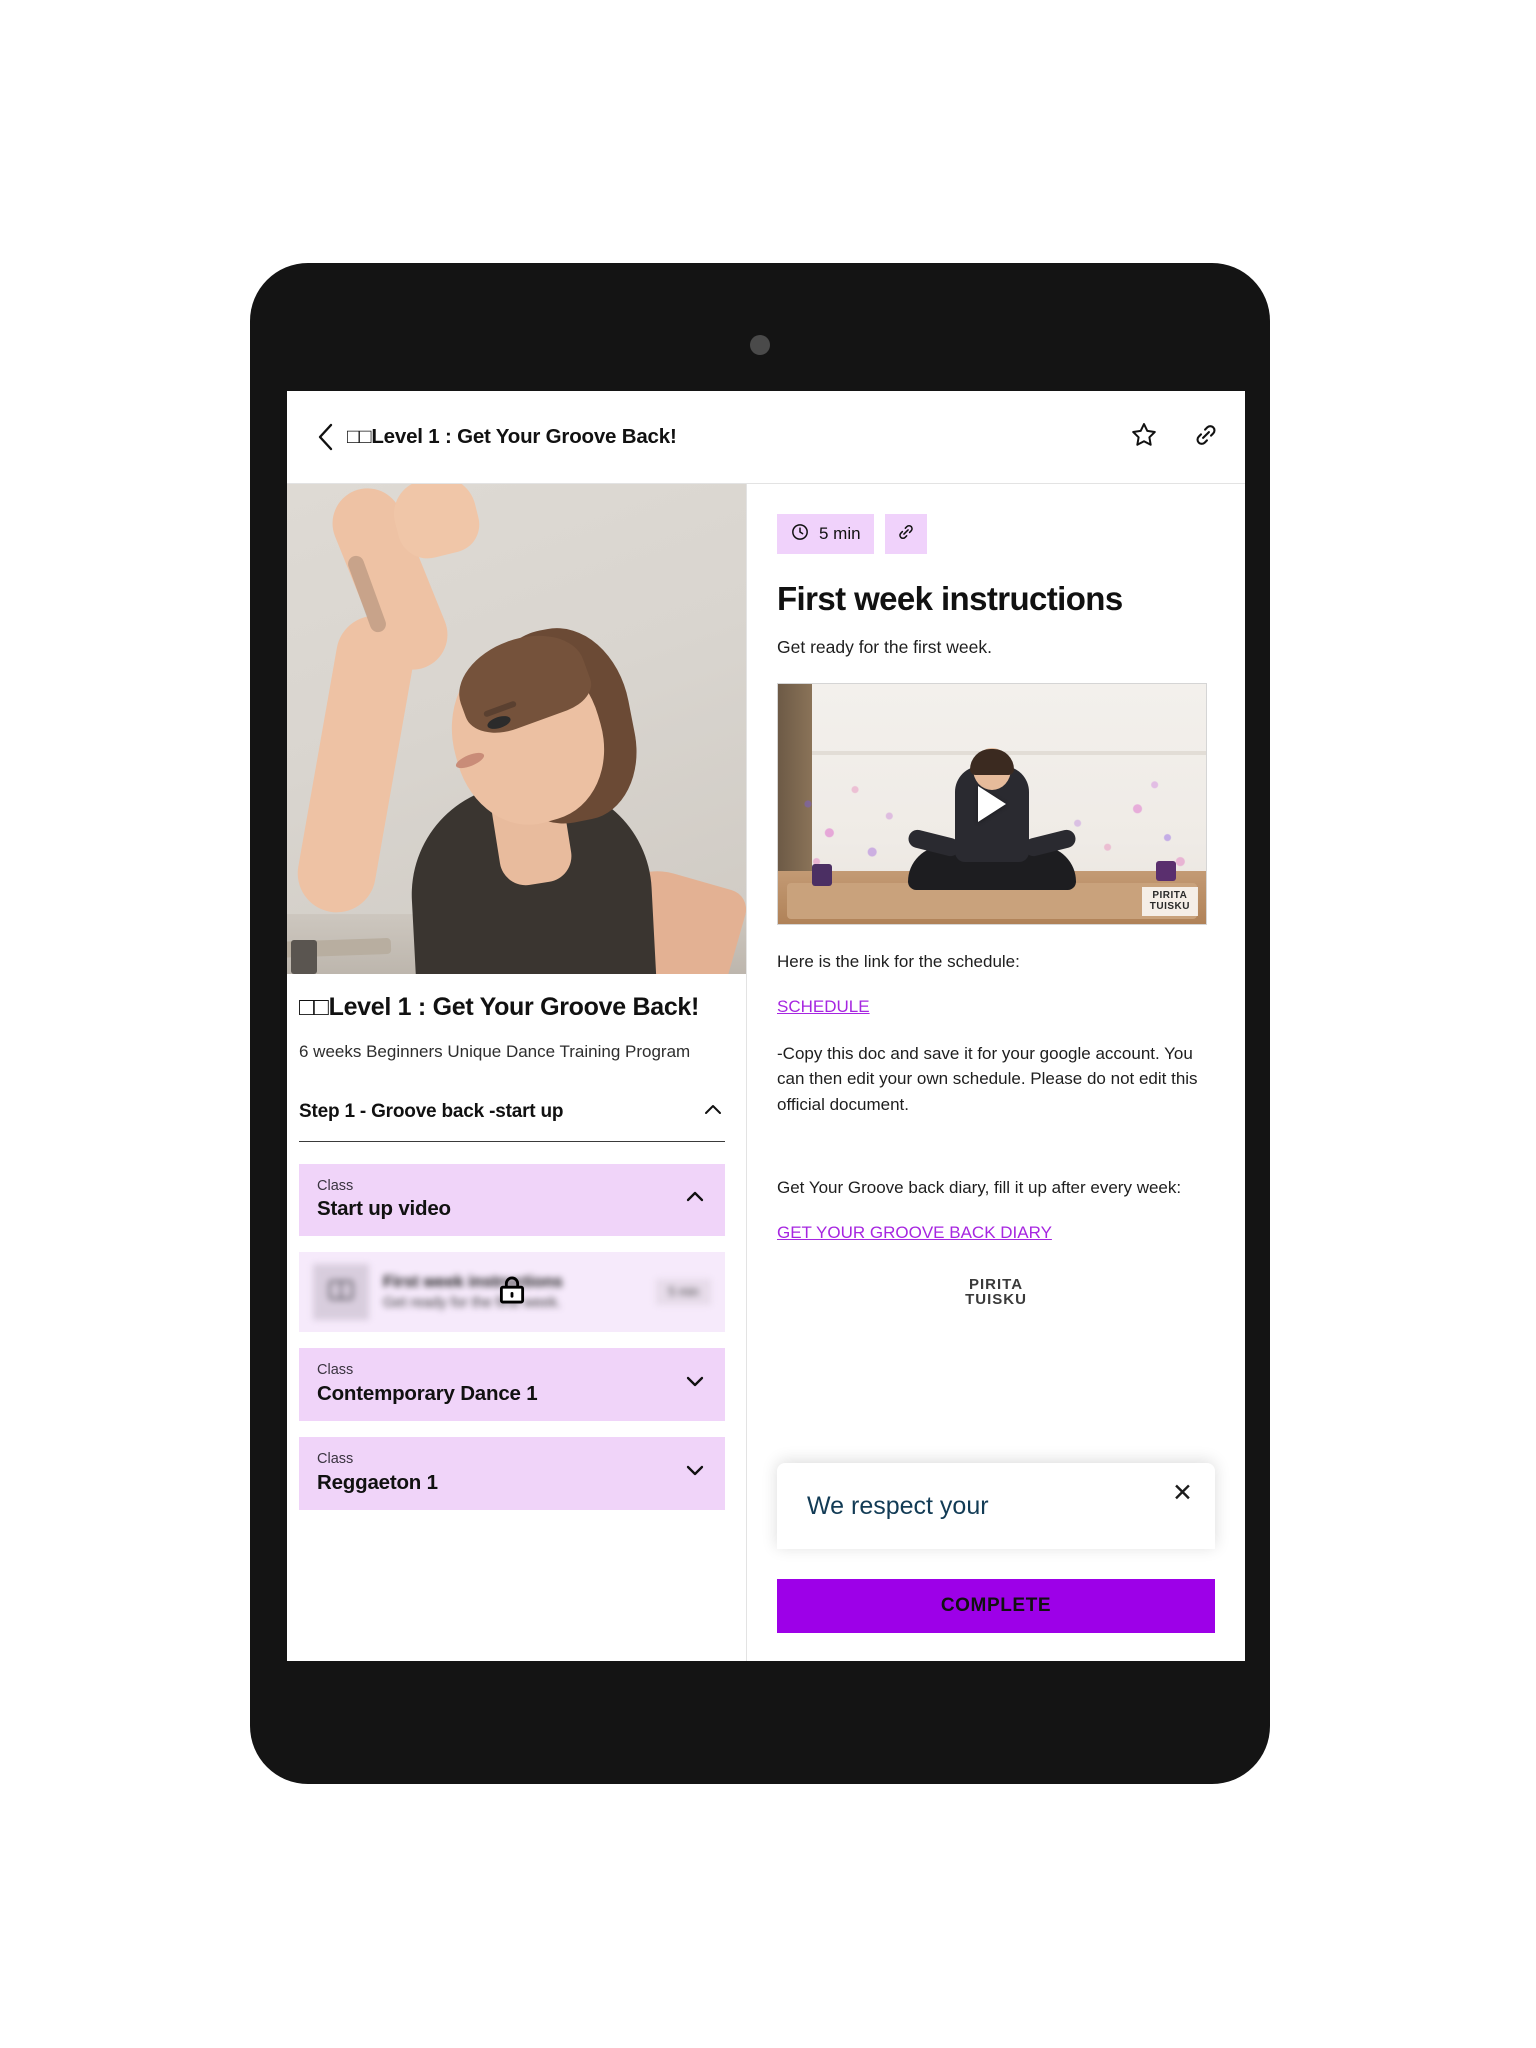 Image resolution: width=1536 pixels, height=2048 pixels. I want to click on app-bar: □□Level 1 : Get Your Groove Back!, so click(766, 437).